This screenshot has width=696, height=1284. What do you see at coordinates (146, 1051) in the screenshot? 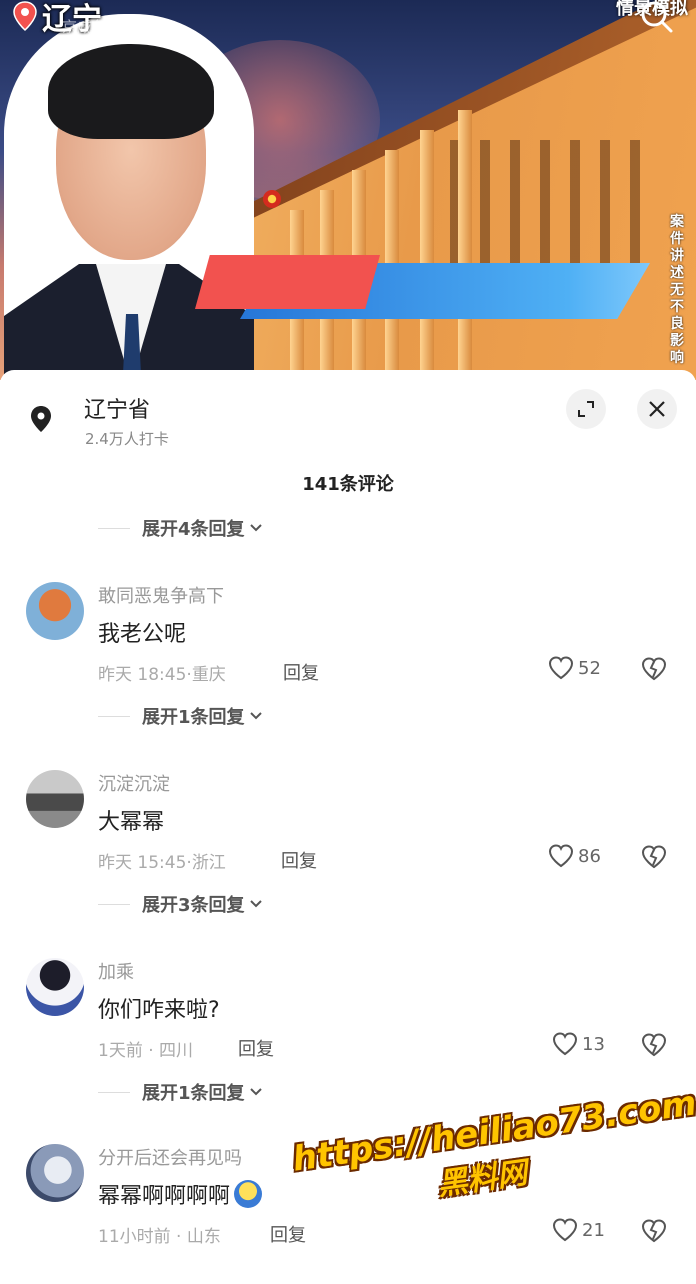
I see `comment-meta: 1天前 · 四川` at bounding box center [146, 1051].